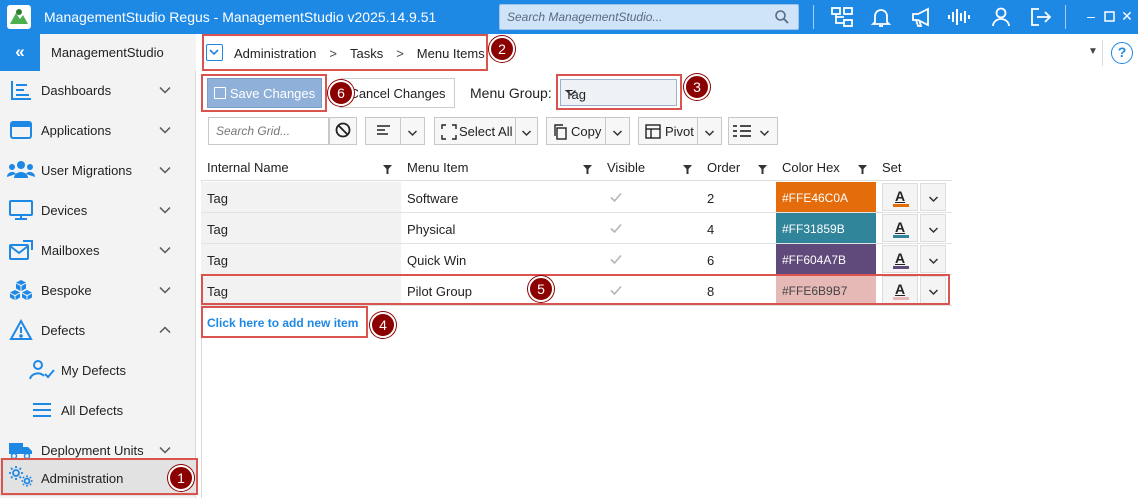  What do you see at coordinates (881, 17) in the screenshot?
I see `bell-icon` at bounding box center [881, 17].